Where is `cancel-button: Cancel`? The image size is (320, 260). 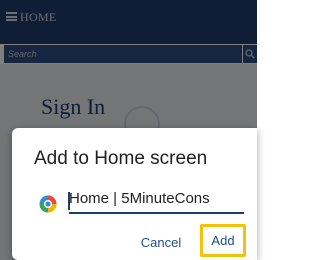 cancel-button: Cancel is located at coordinates (161, 242).